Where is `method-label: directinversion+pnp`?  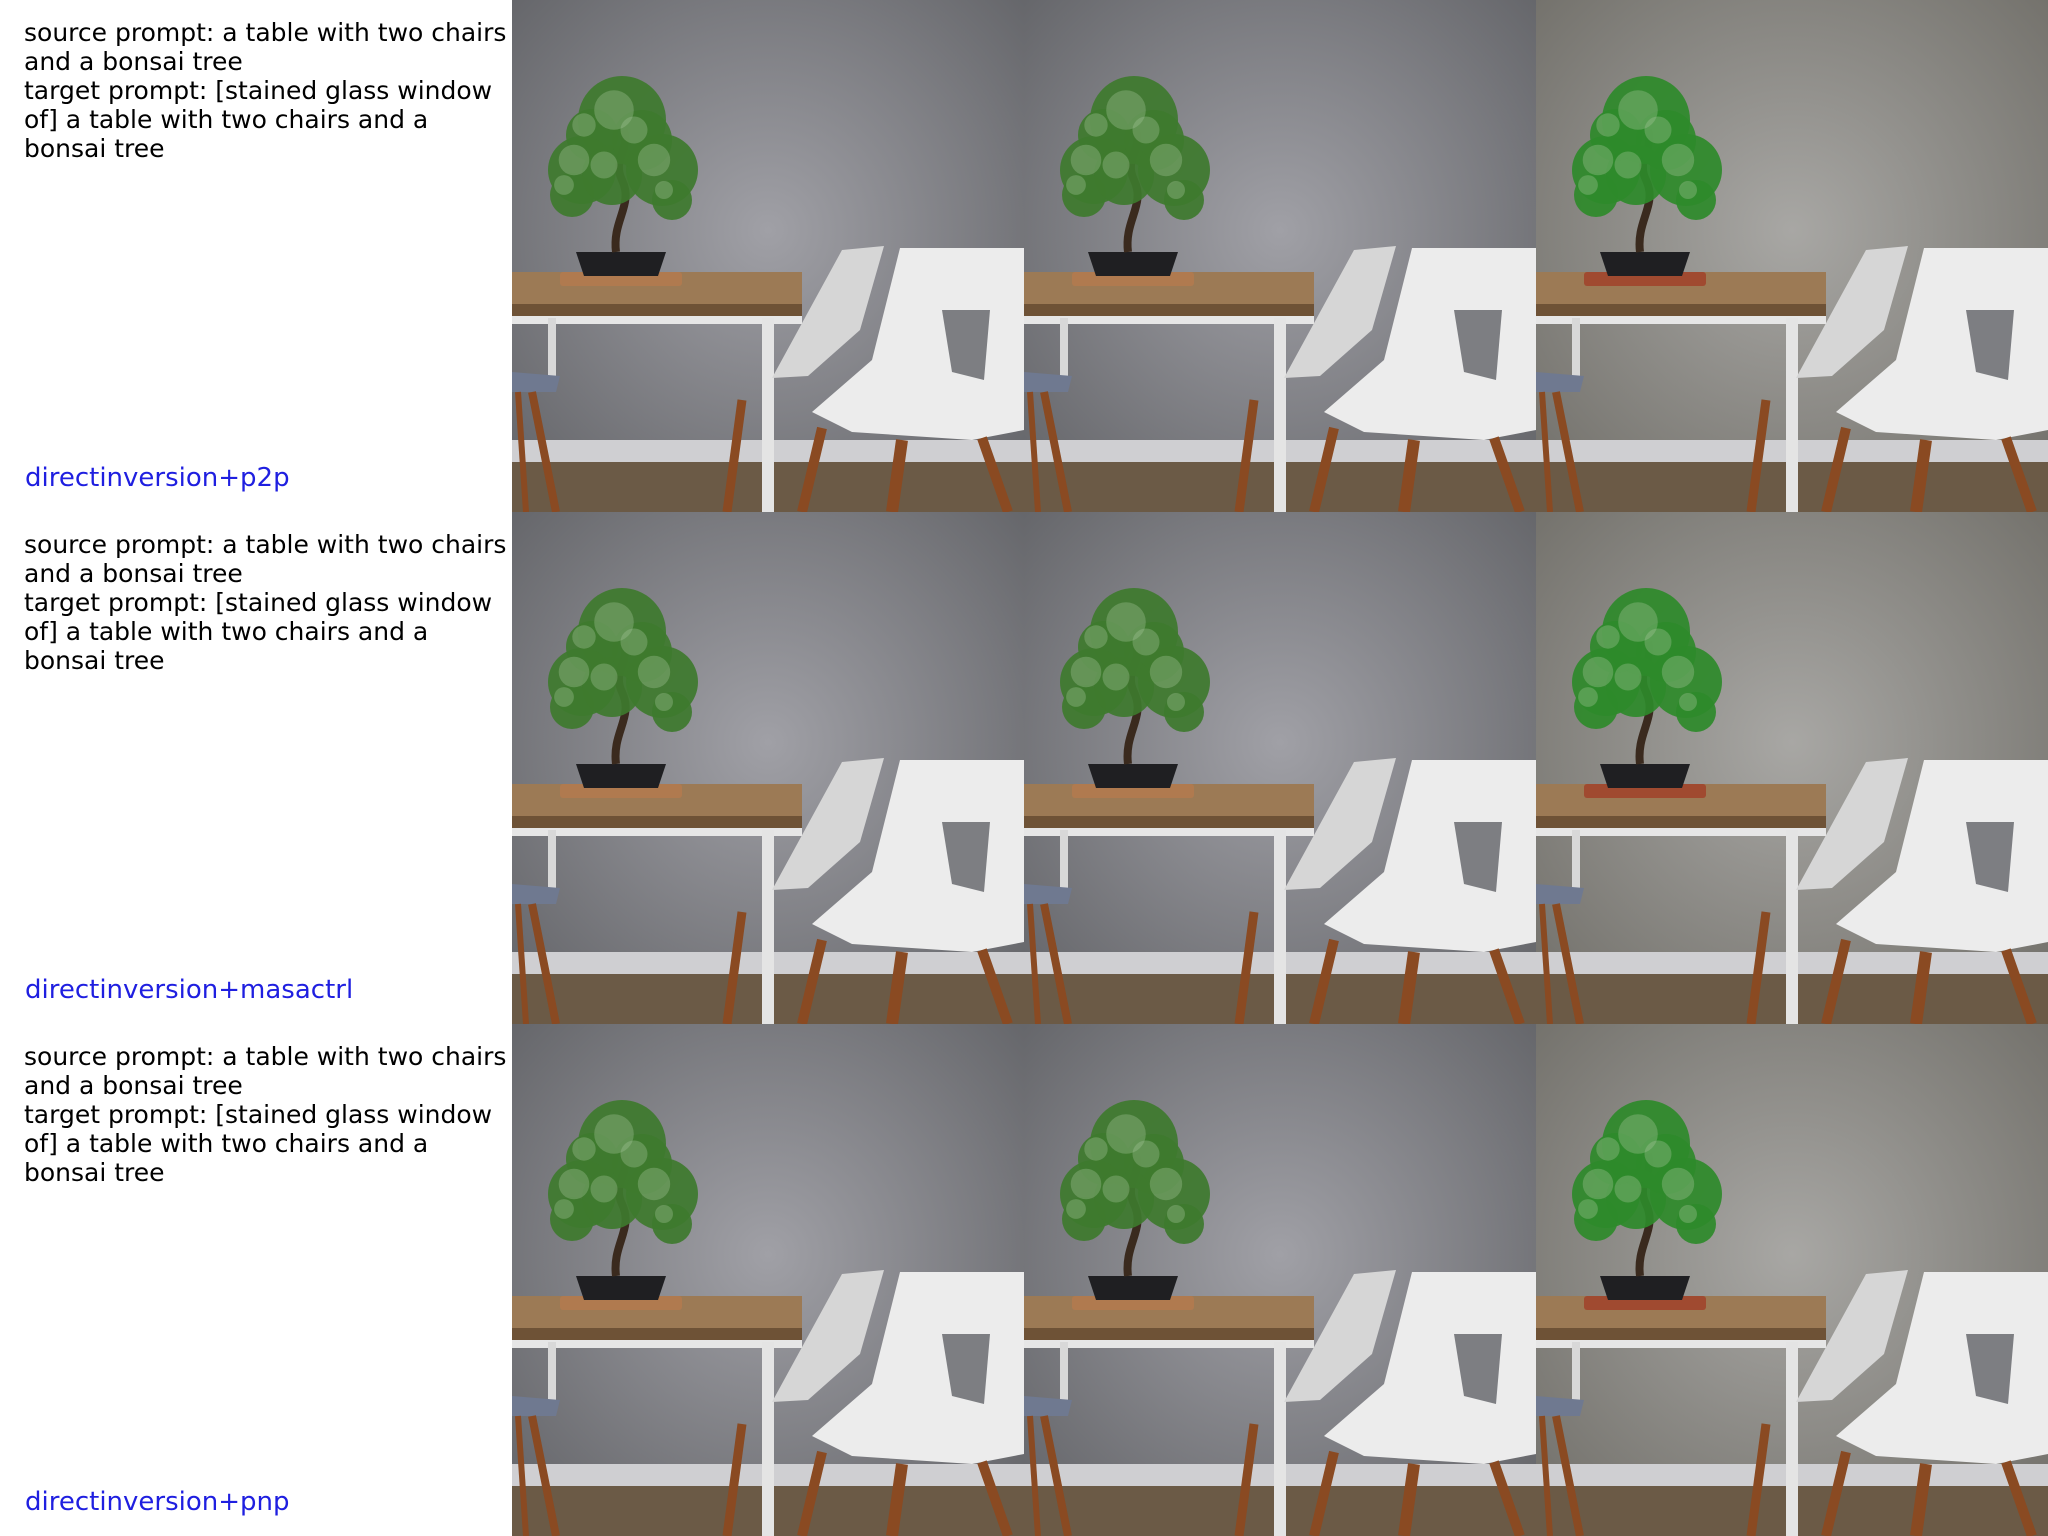
method-label: directinversion+pnp is located at coordinates (157, 1502).